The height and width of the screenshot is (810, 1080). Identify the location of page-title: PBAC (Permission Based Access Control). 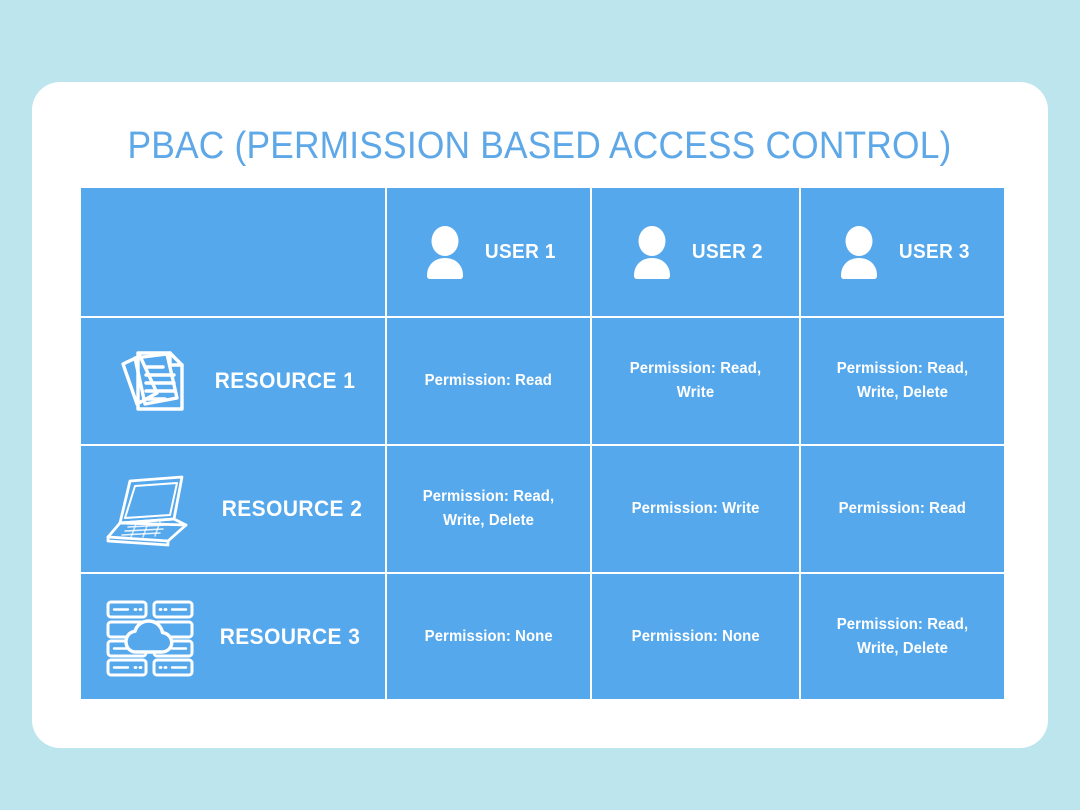
(539, 146).